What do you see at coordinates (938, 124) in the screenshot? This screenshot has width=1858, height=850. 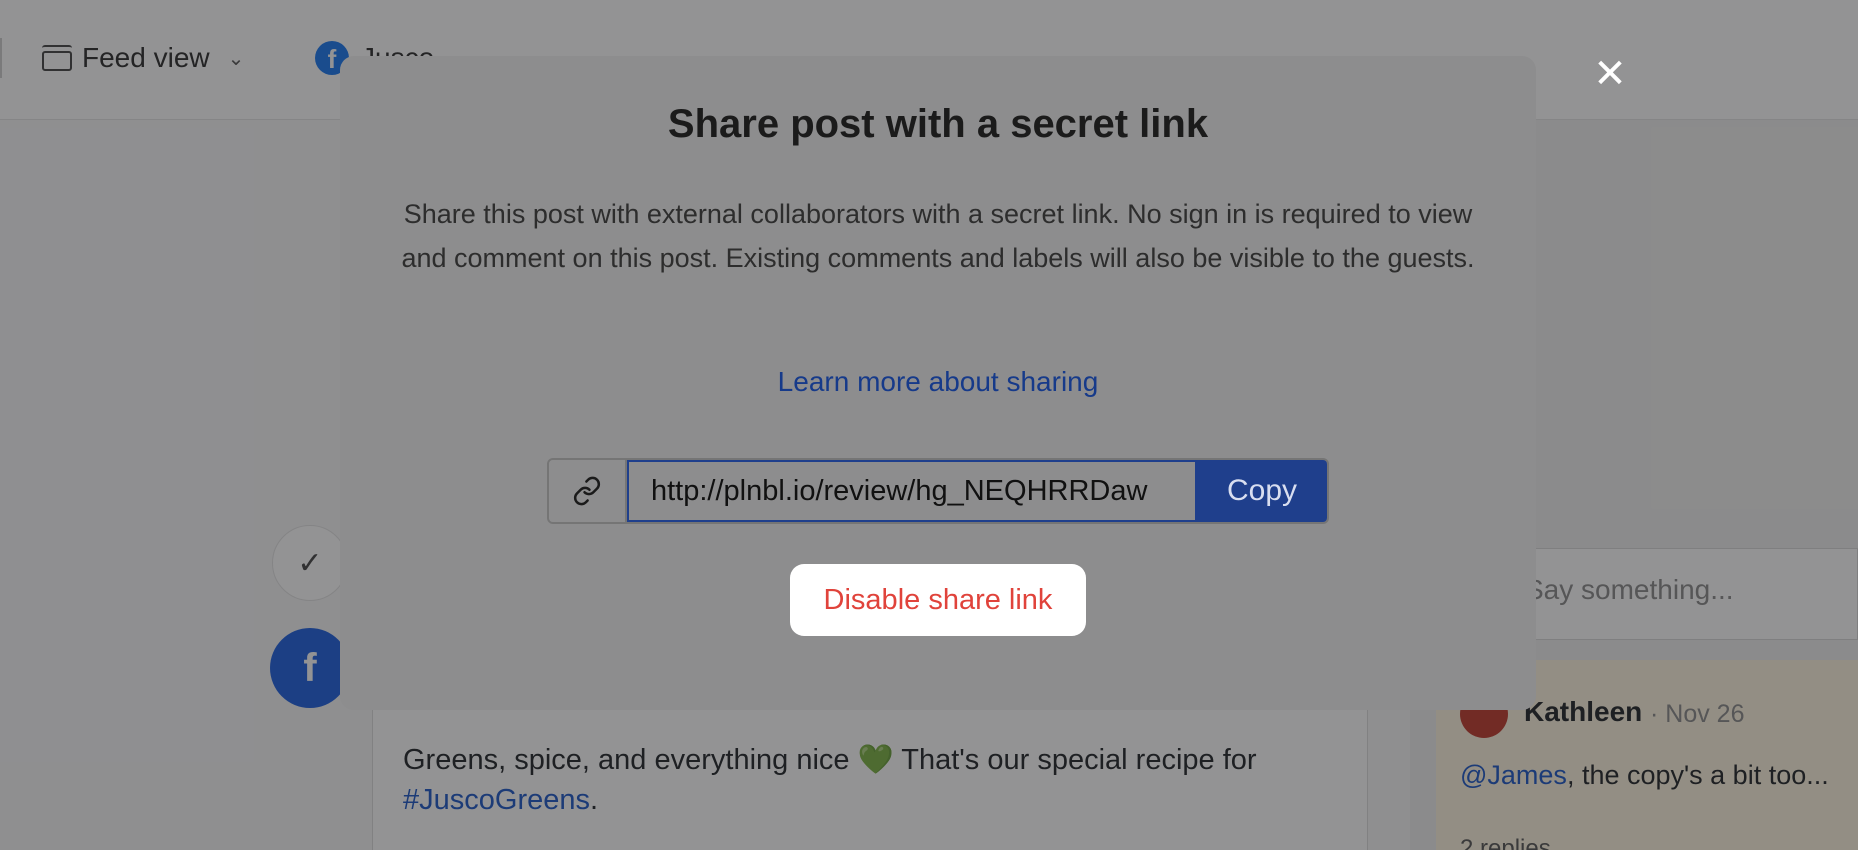 I see `modal-title: Share post with a secret link` at bounding box center [938, 124].